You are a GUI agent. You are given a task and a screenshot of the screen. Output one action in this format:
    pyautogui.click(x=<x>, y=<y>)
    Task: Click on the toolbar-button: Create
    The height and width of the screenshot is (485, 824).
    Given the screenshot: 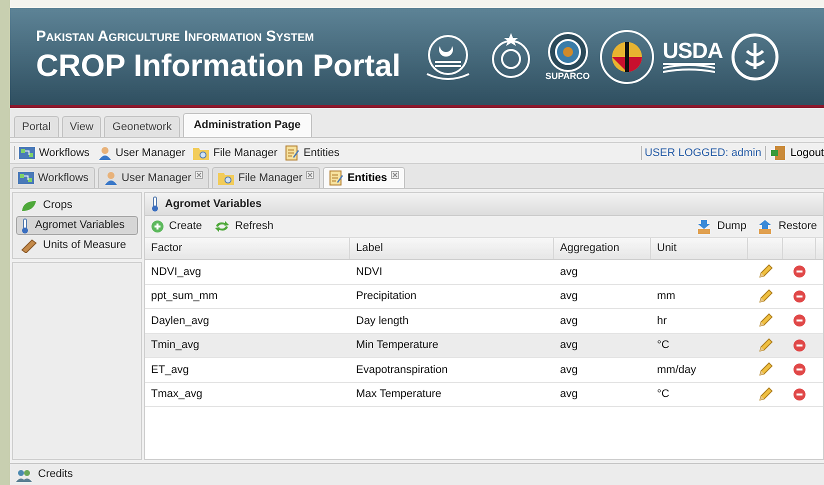 What is the action you would take?
    pyautogui.click(x=176, y=226)
    